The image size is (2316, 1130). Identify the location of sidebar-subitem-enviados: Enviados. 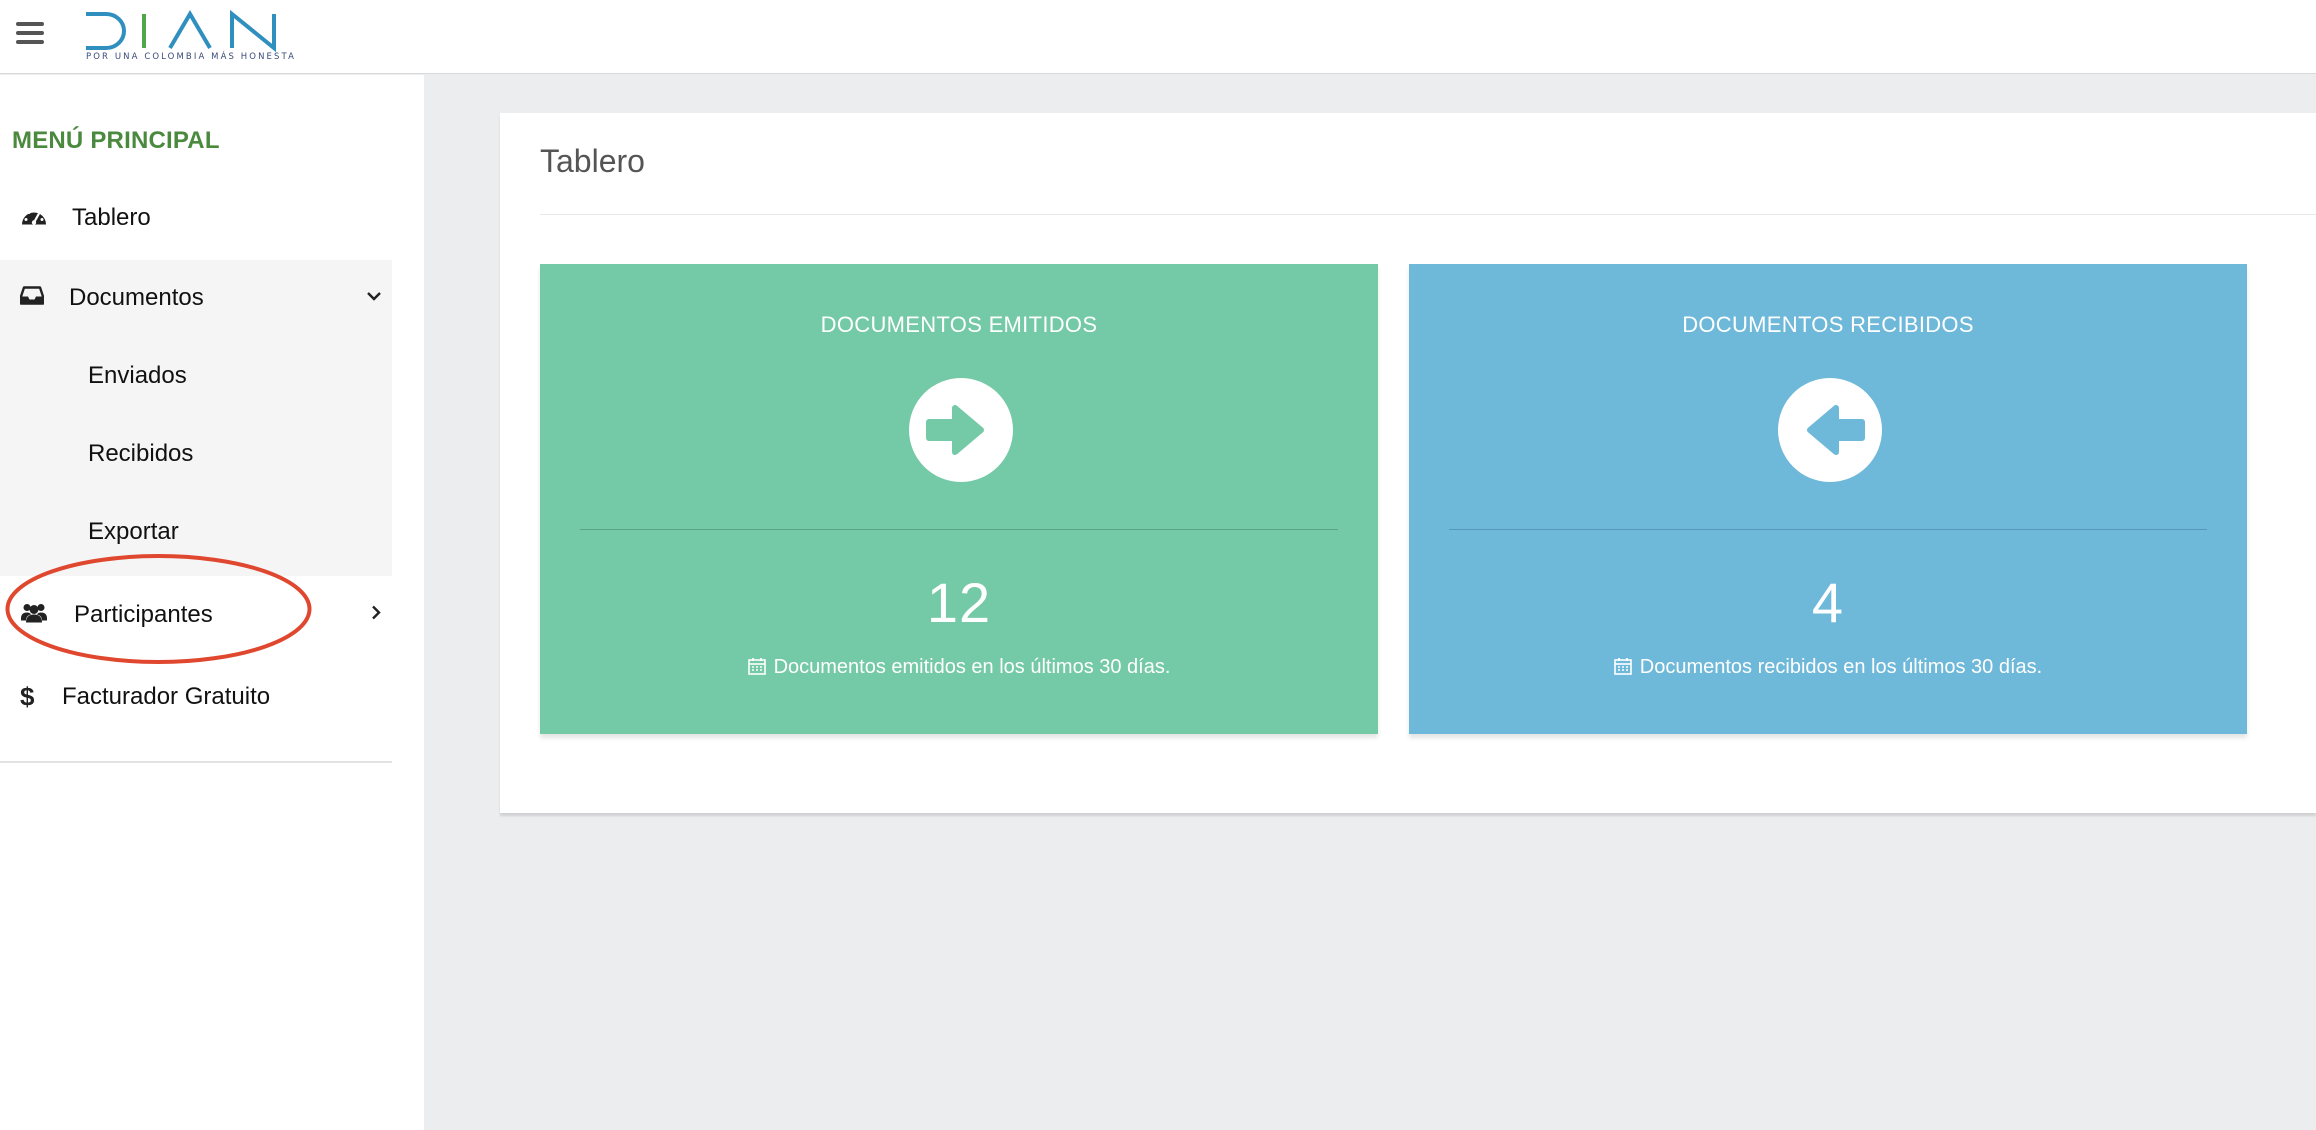
(196, 376).